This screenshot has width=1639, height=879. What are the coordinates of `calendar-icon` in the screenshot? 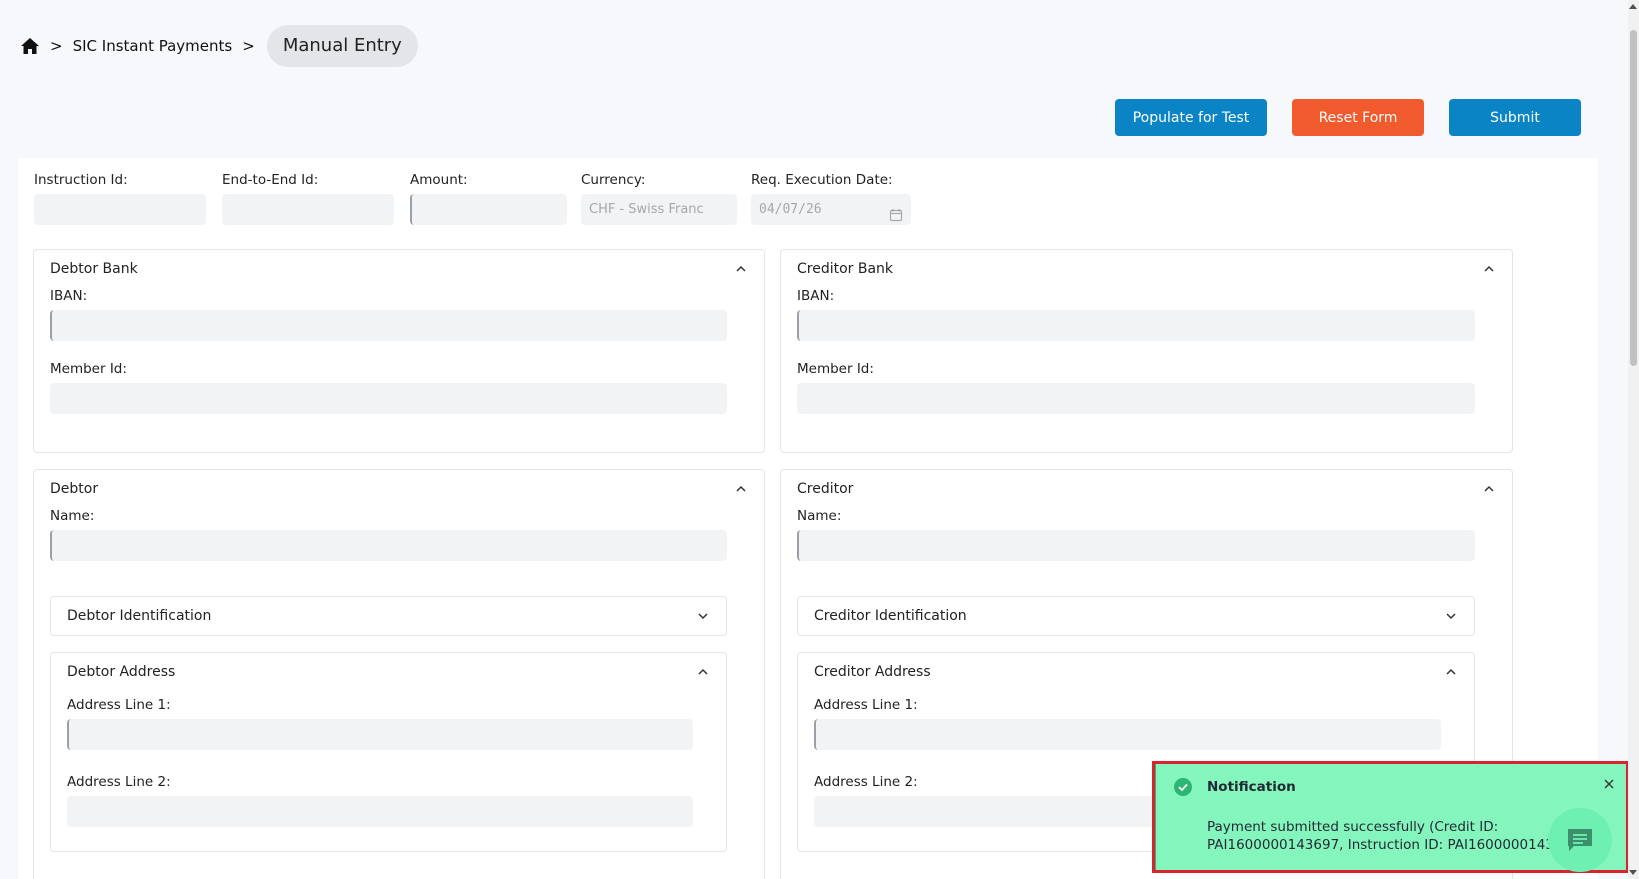 It's located at (896, 212).